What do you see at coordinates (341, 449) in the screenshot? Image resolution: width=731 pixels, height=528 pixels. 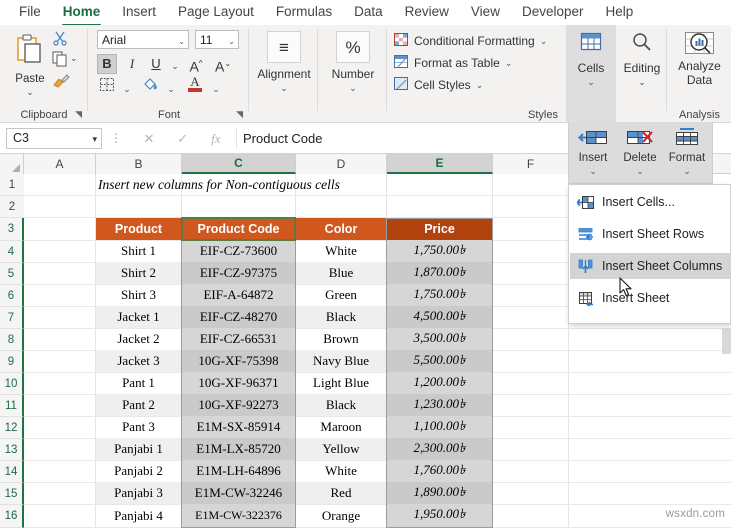 I see `table-row: Yellow` at bounding box center [341, 449].